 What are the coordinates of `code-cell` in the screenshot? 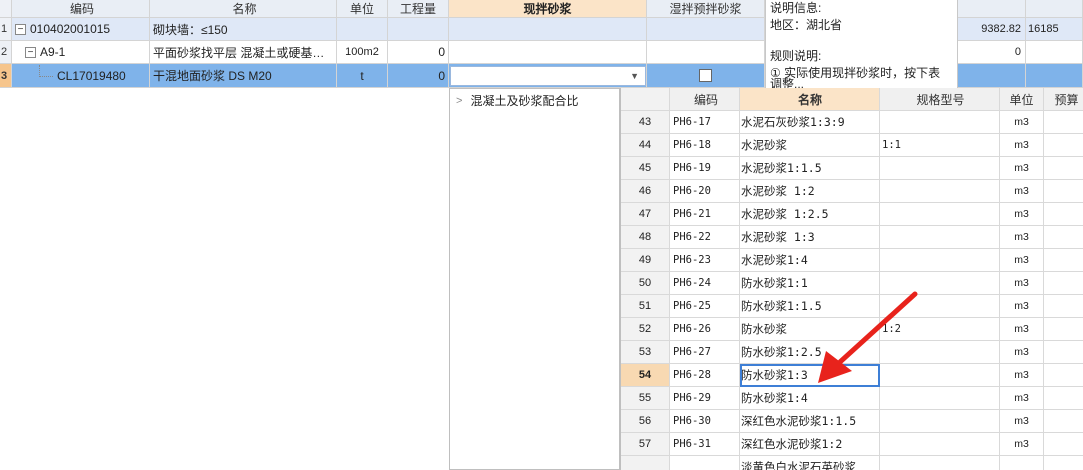 It's located at (705, 463).